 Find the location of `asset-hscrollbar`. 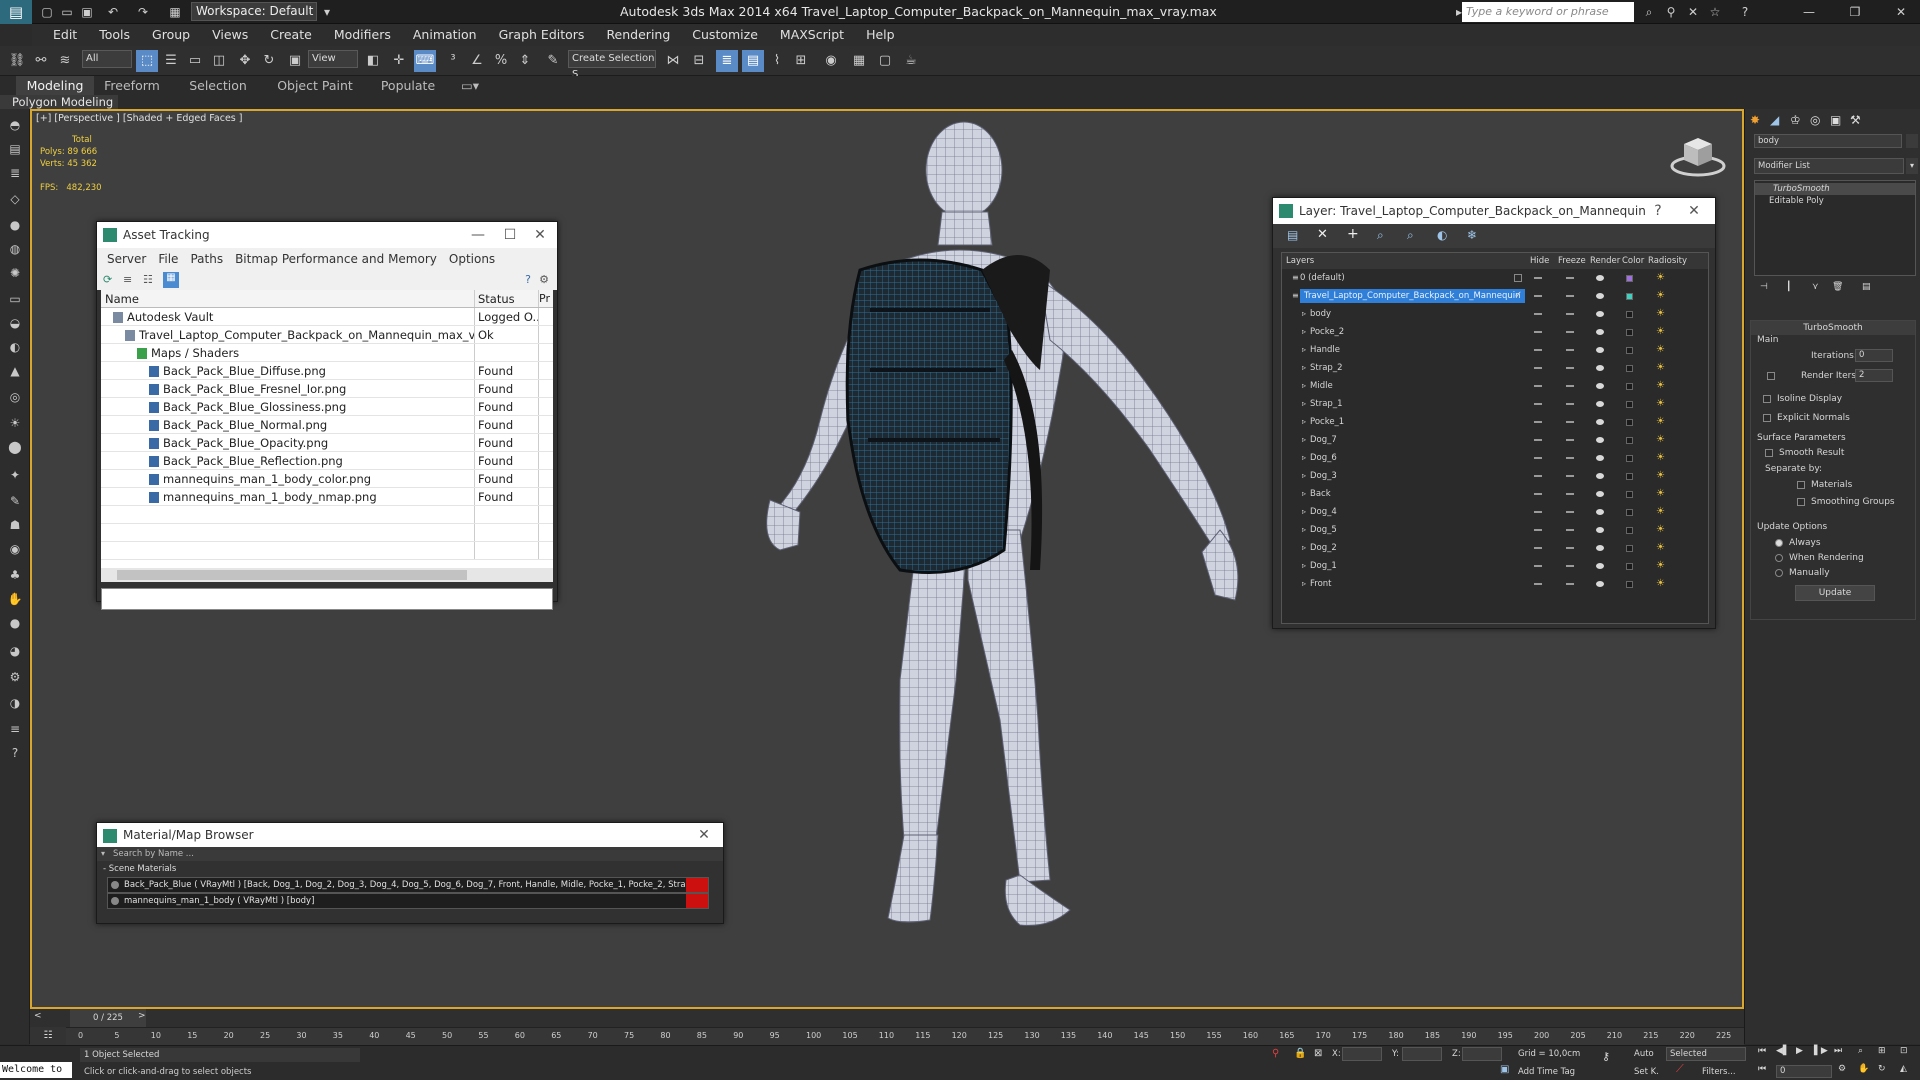

asset-hscrollbar is located at coordinates (327, 575).